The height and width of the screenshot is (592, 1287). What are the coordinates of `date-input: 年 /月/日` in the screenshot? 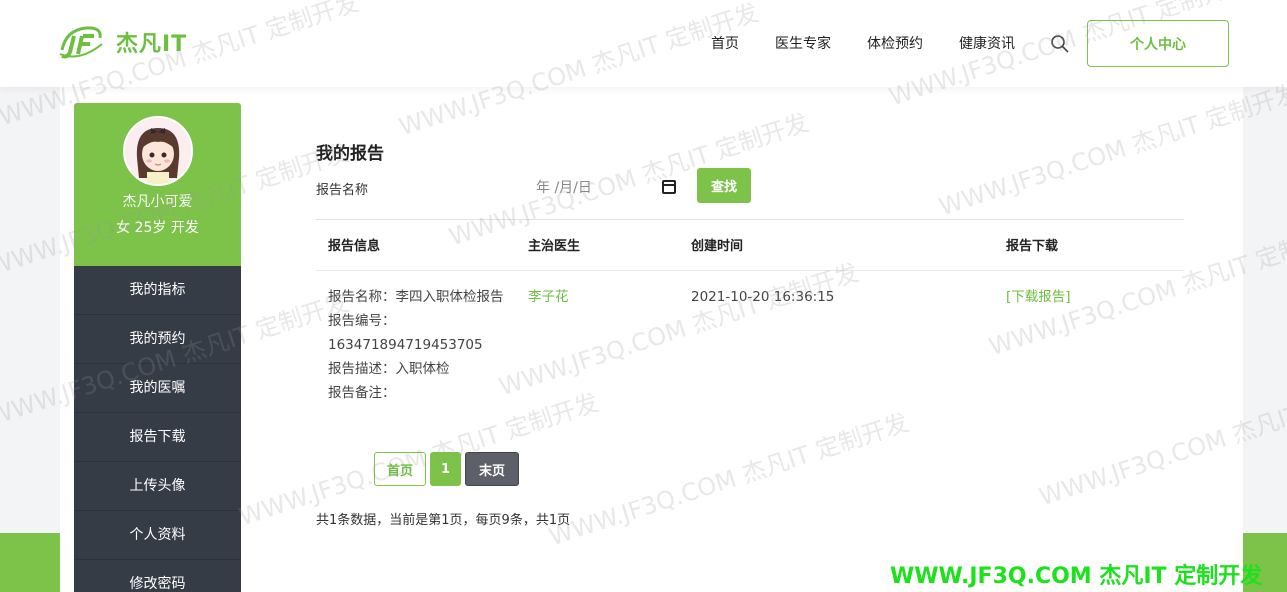 It's located at (605, 187).